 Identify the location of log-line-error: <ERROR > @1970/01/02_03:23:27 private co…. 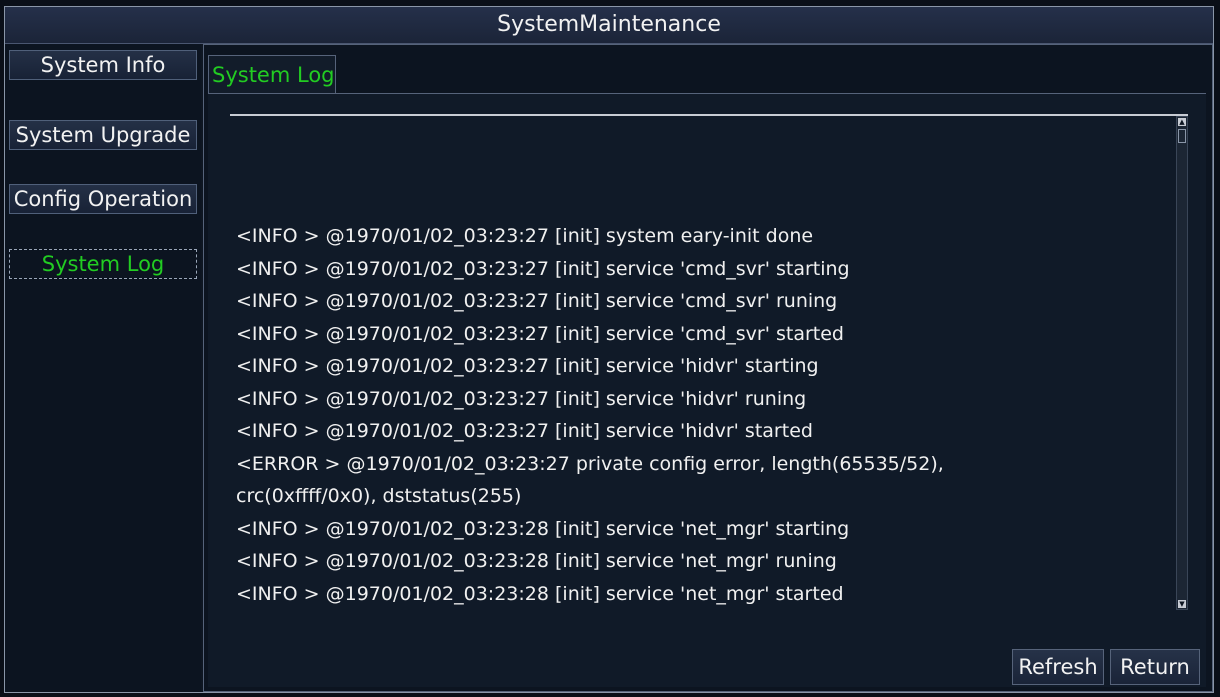
(590, 463).